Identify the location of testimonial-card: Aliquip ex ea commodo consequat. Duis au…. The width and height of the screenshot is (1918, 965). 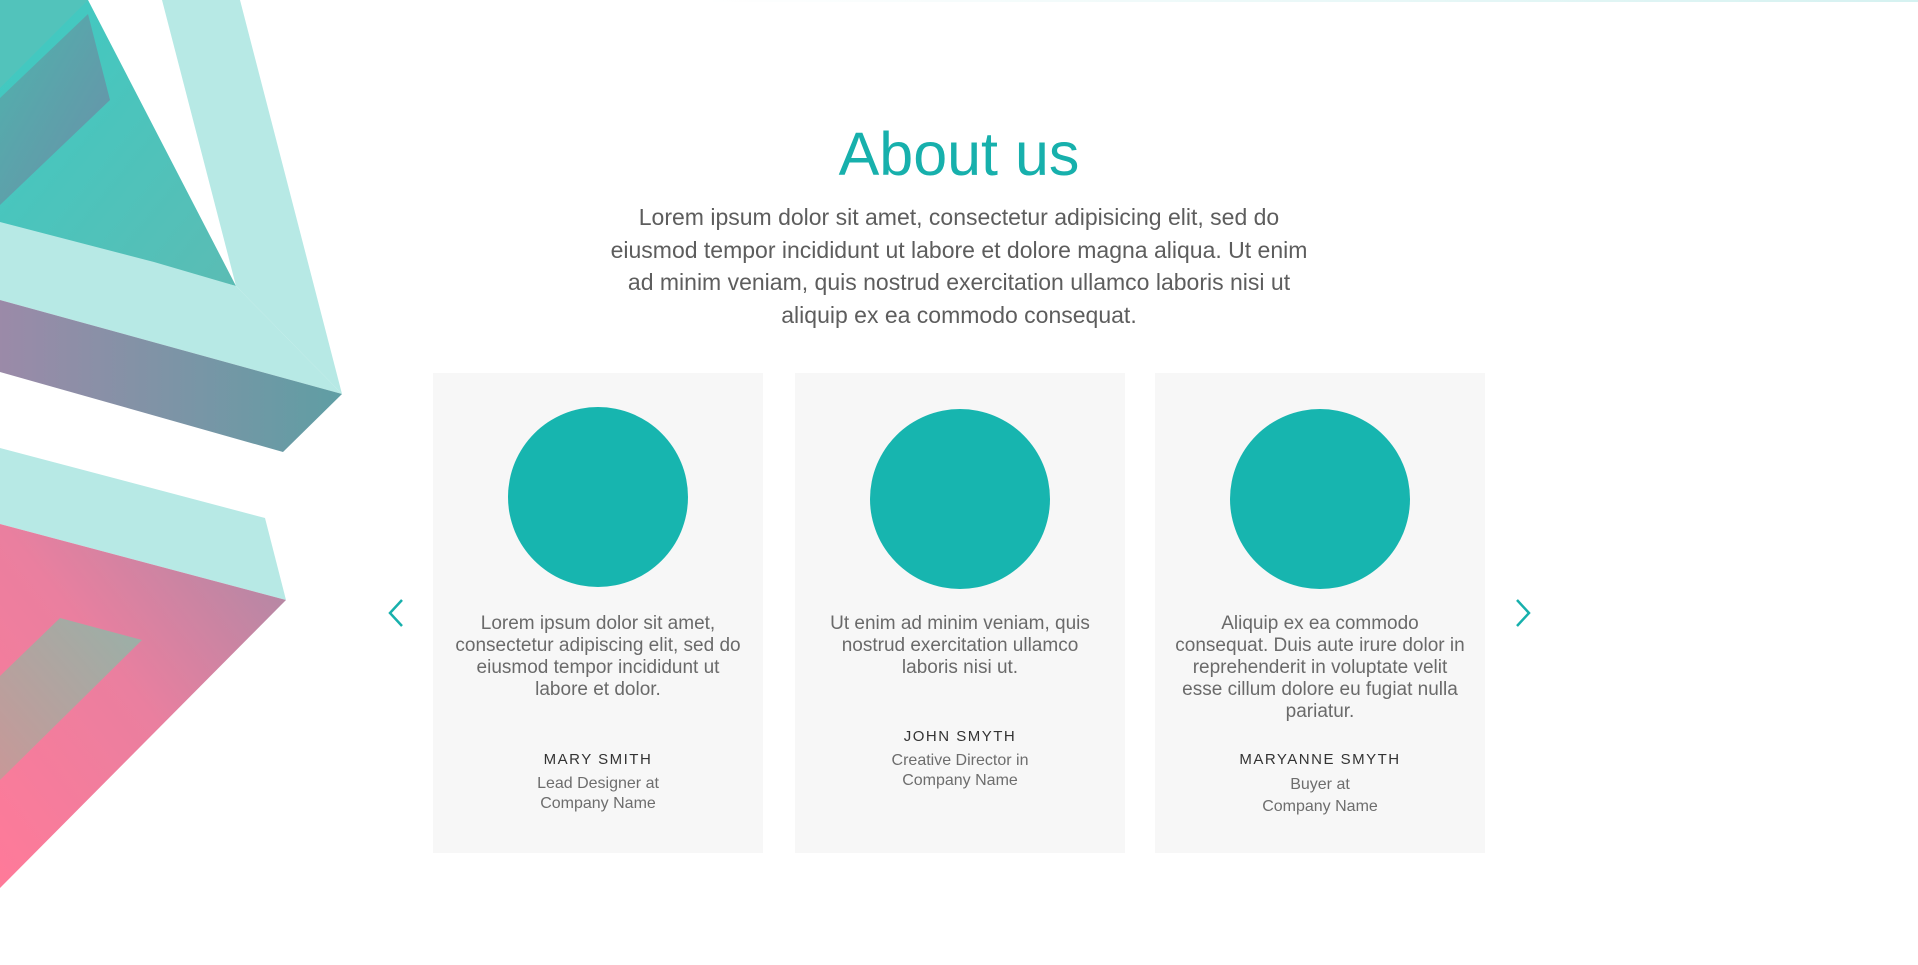
(1320, 613).